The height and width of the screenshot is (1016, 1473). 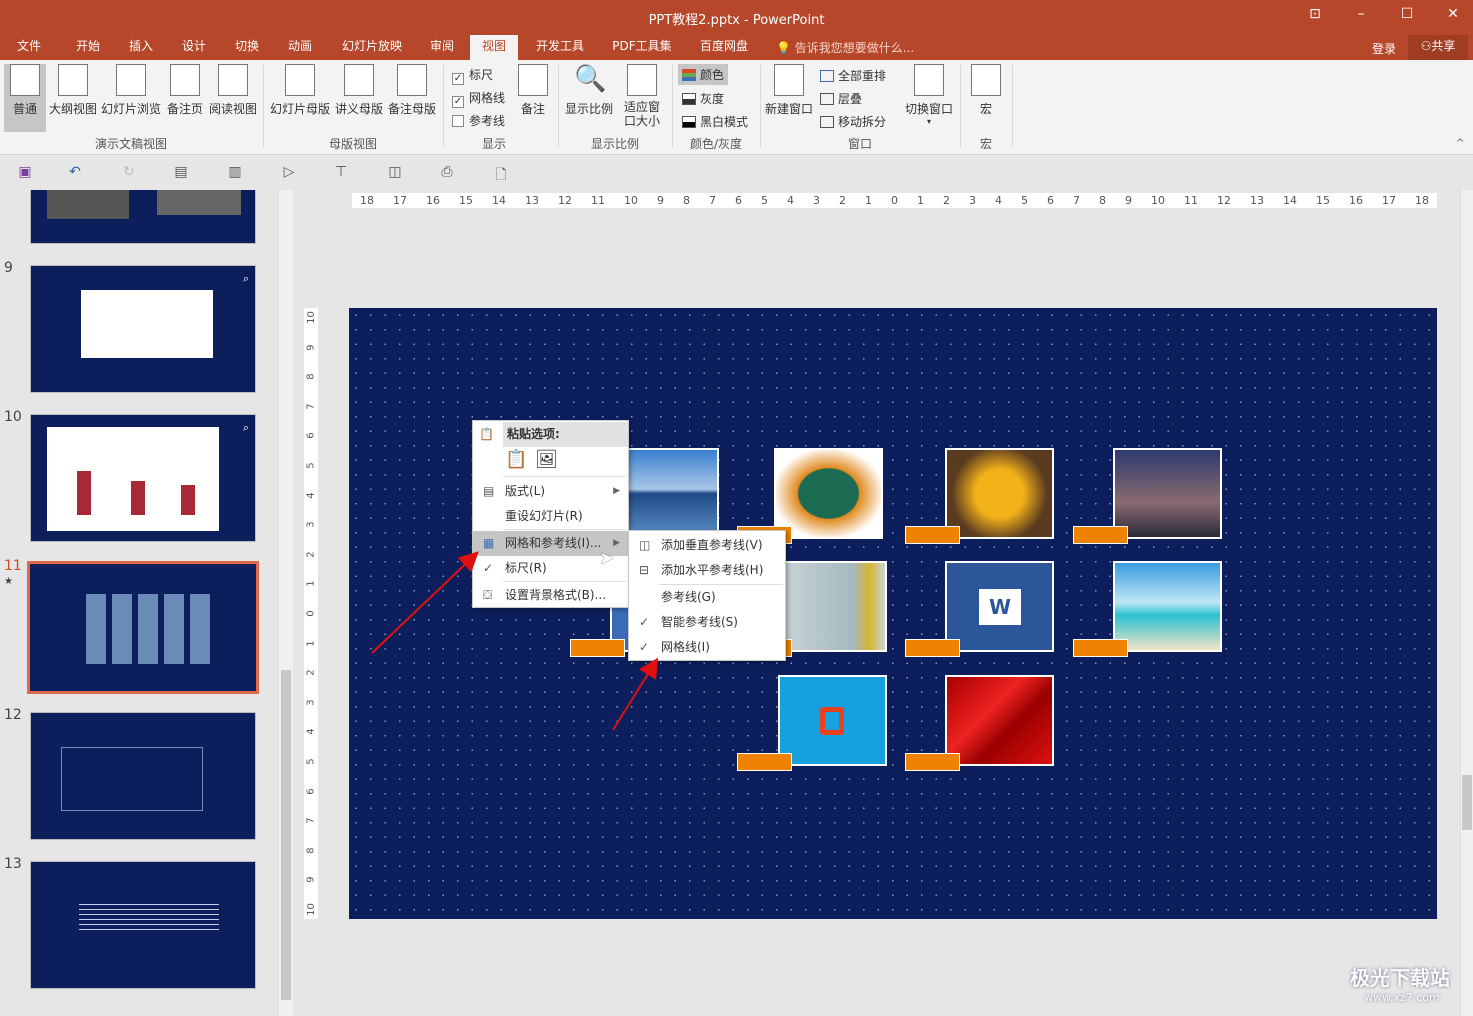 I want to click on watermark-logo: 极光下载站 www.xz7.com, so click(x=1400, y=985).